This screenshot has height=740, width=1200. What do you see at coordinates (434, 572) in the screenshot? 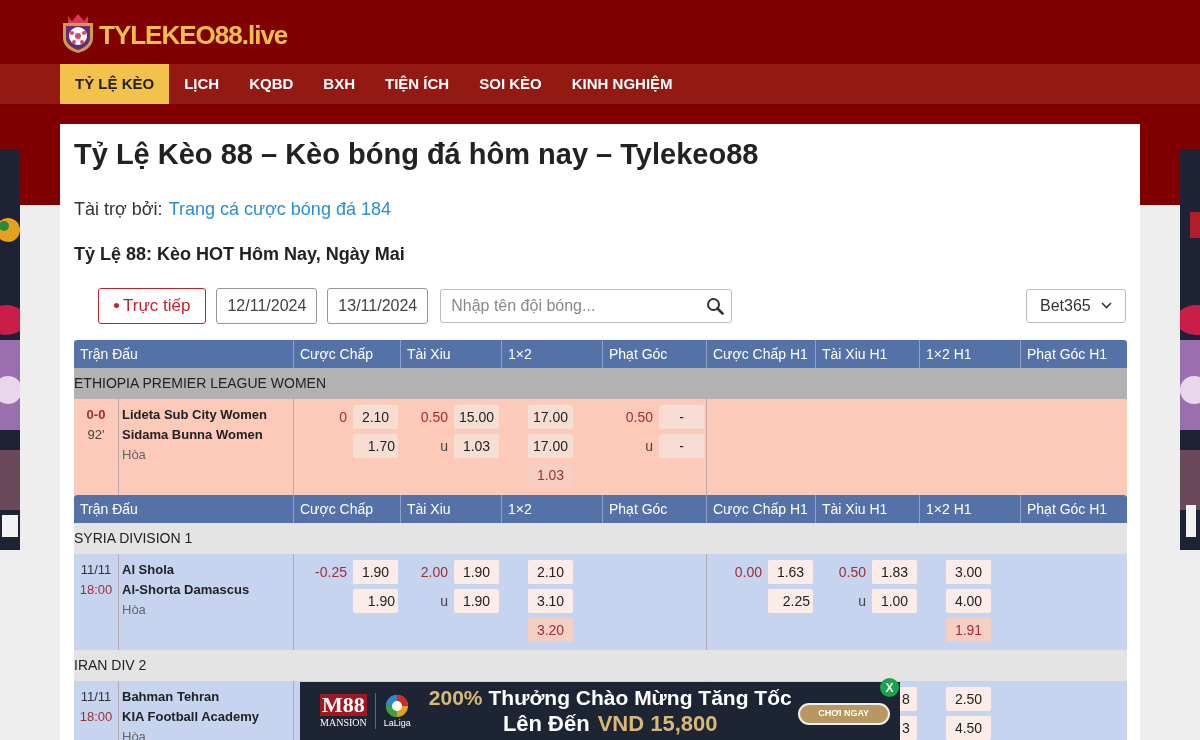
I see `handicap-line: 2.00` at bounding box center [434, 572].